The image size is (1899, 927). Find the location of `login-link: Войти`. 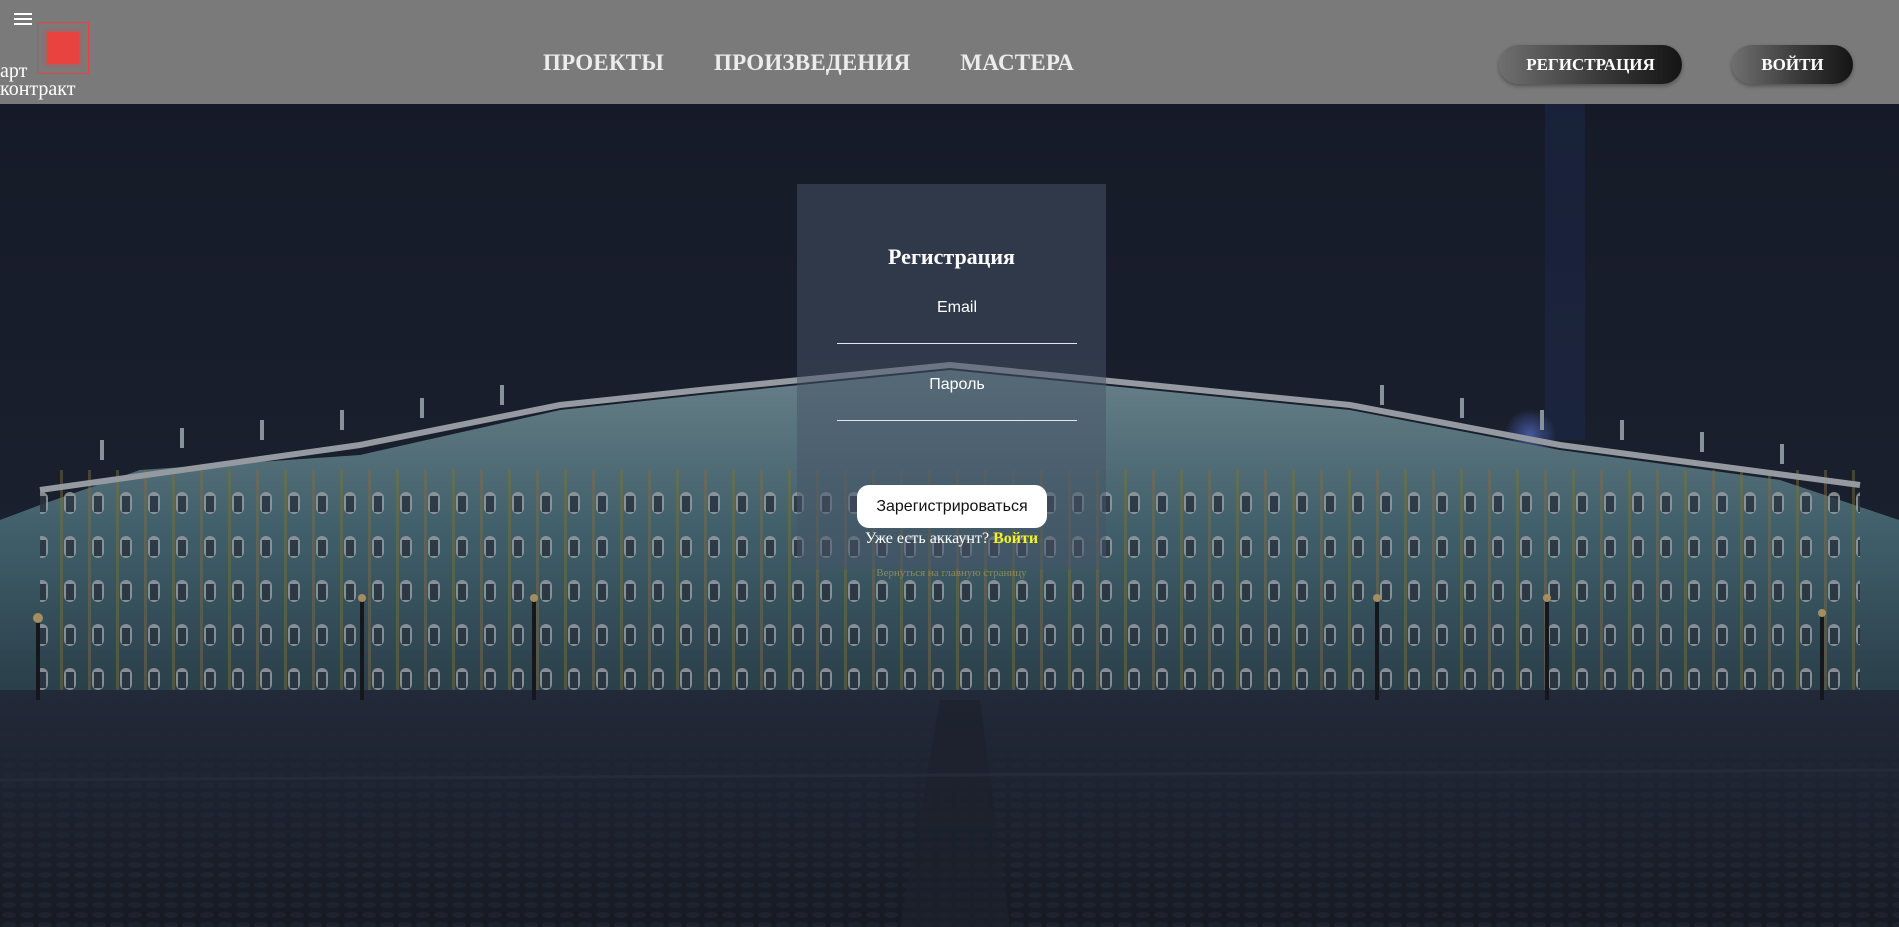

login-link: Войти is located at coordinates (1015, 538).